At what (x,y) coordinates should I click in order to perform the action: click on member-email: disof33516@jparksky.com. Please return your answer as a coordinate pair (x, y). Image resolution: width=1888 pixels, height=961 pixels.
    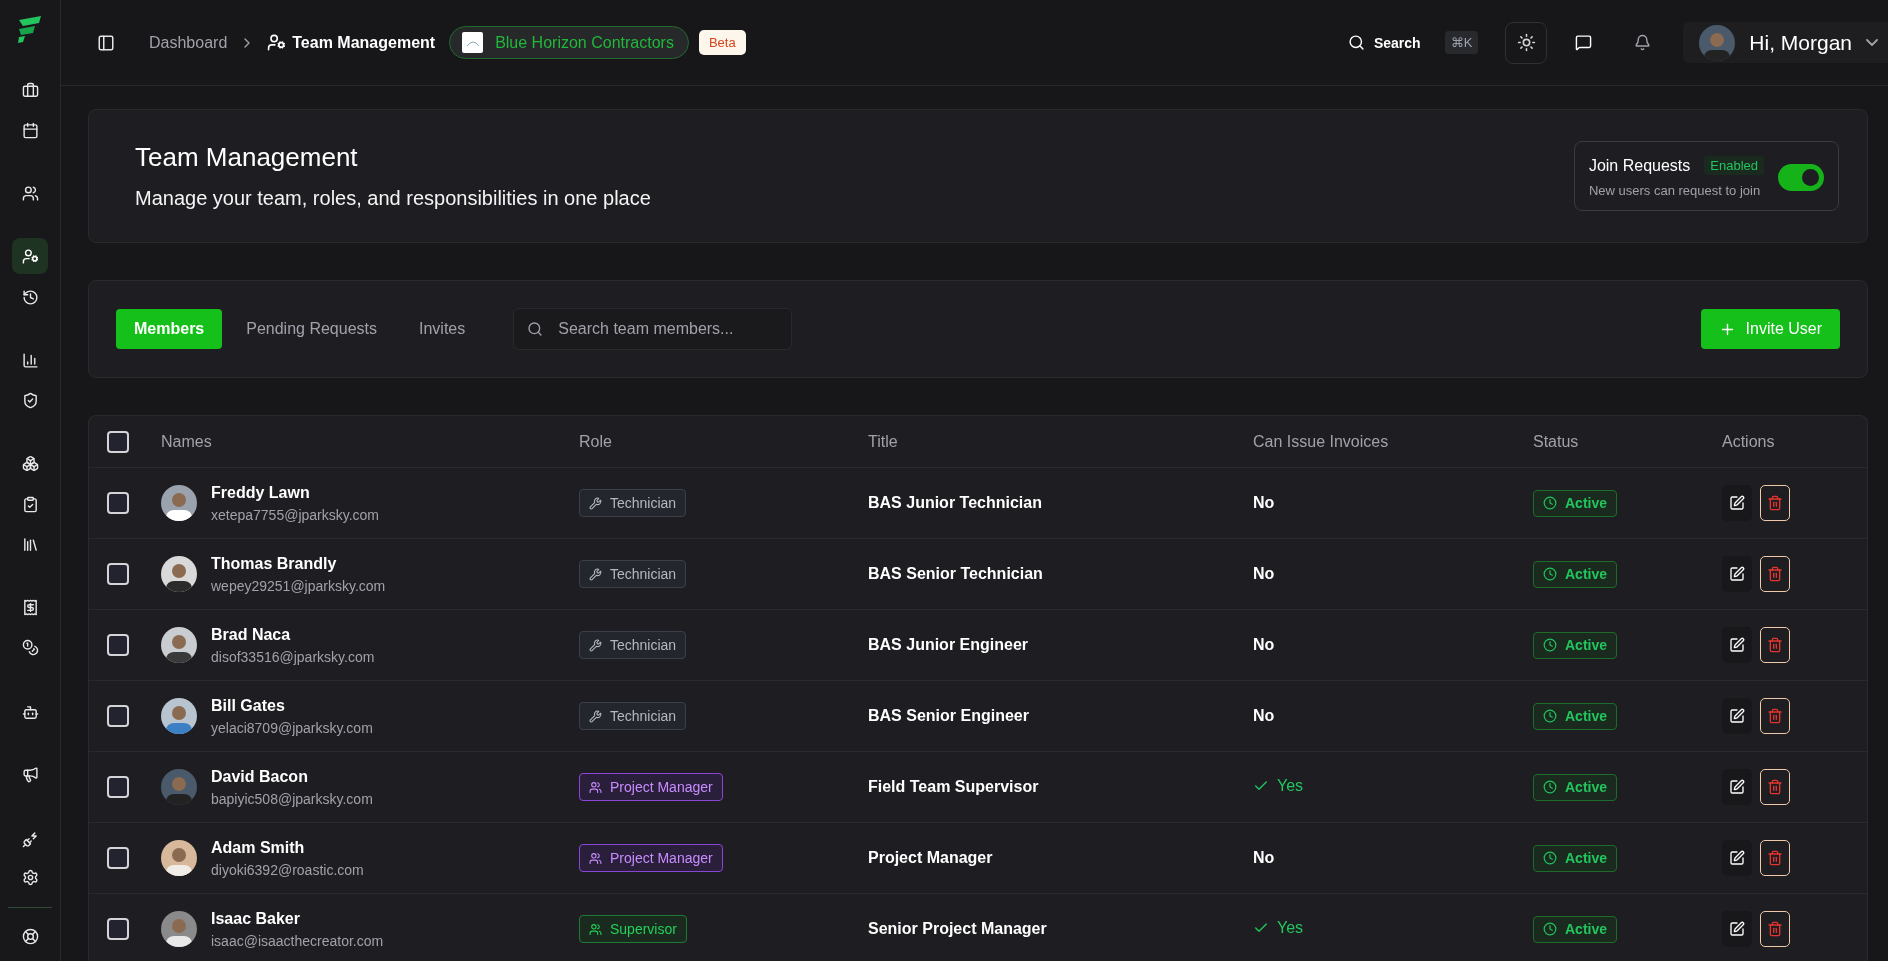
    Looking at the image, I should click on (293, 656).